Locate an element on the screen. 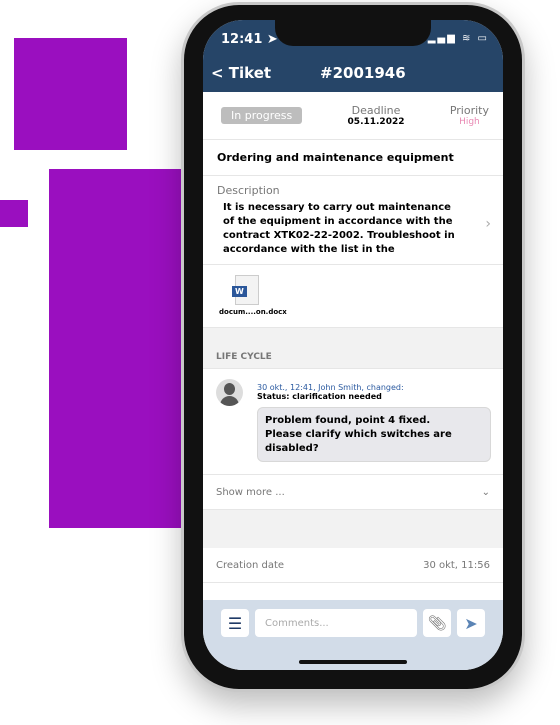 This screenshot has height=725, width=560. notch is located at coordinates (353, 33).